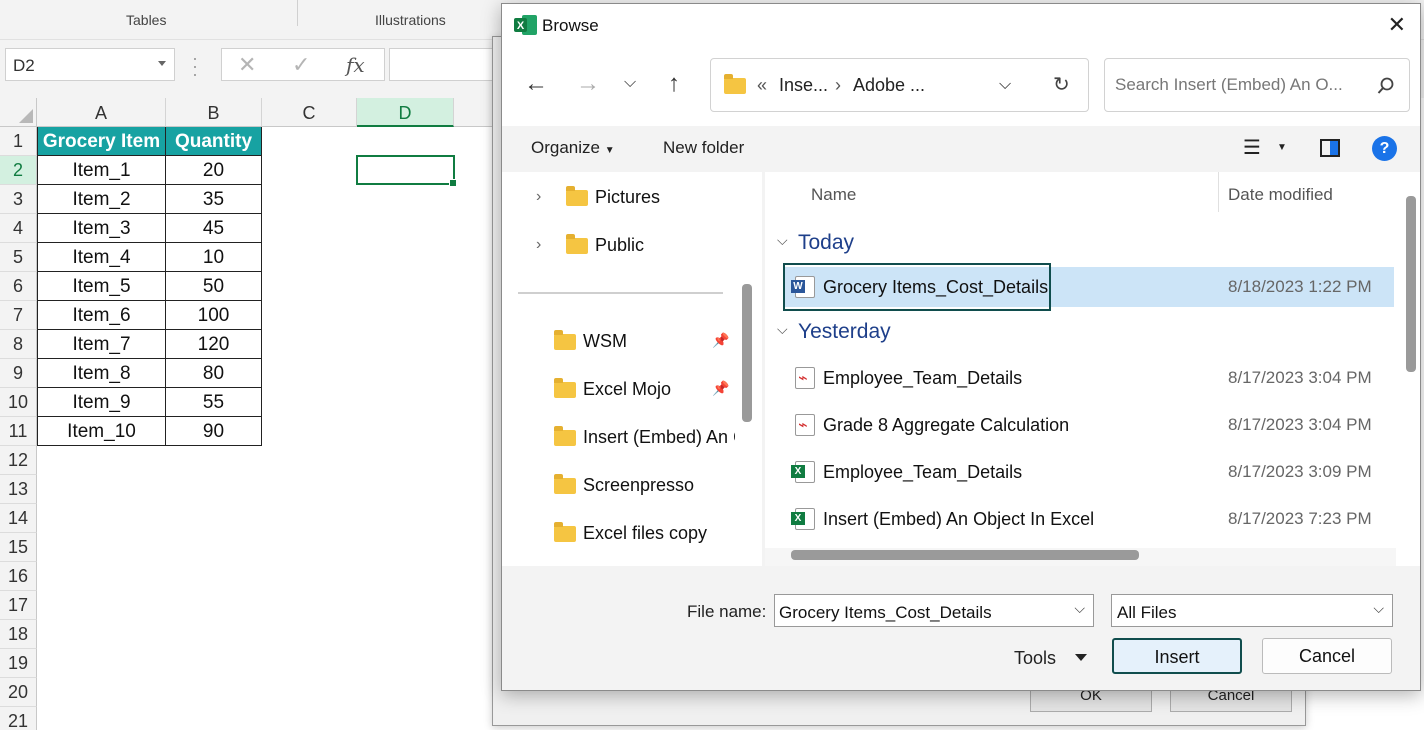 The height and width of the screenshot is (730, 1424). I want to click on group-yesterday: Yesterday, so click(844, 332).